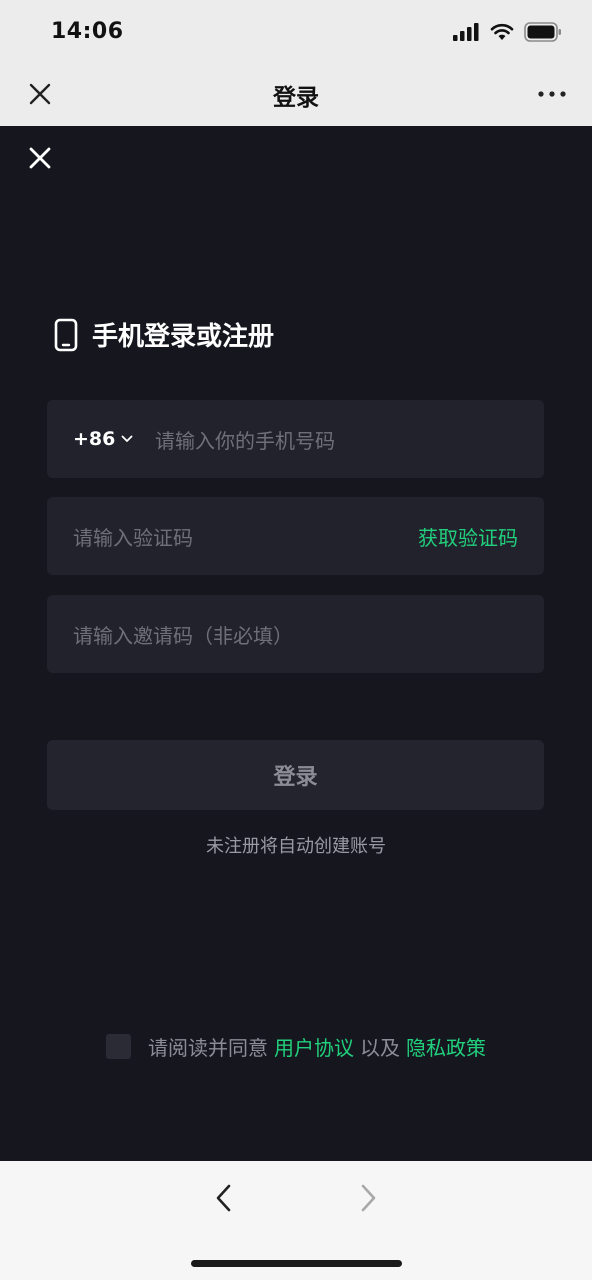  What do you see at coordinates (380, 1048) in the screenshot?
I see `agreement-and: 以及` at bounding box center [380, 1048].